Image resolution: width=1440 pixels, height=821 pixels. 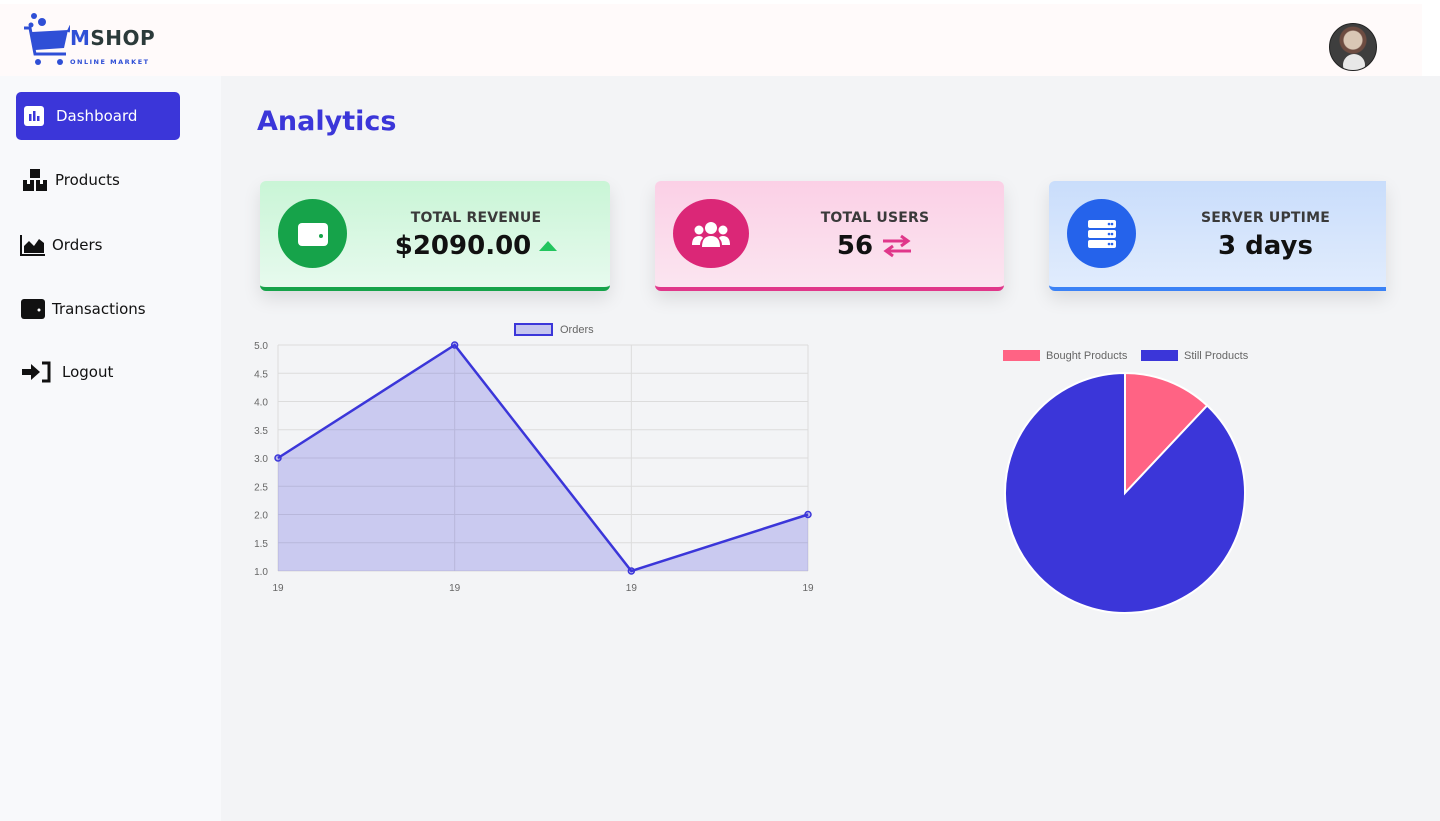 I want to click on stat-card-users: TOTAL USERS 56, so click(x=829, y=236).